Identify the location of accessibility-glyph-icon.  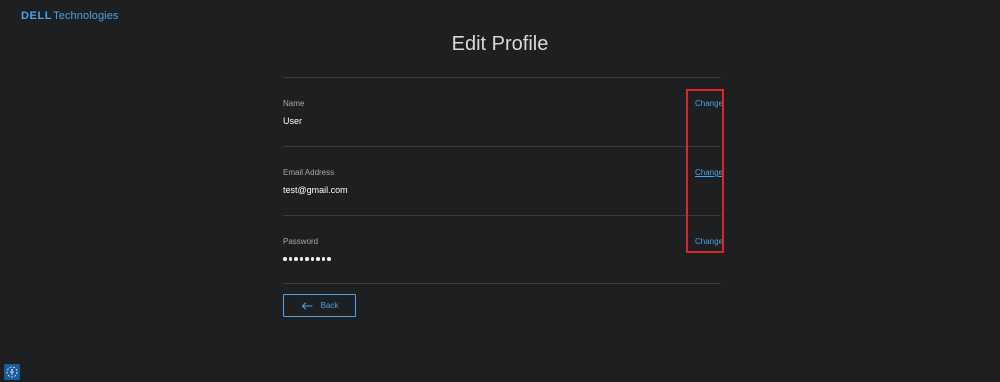
(12, 372).